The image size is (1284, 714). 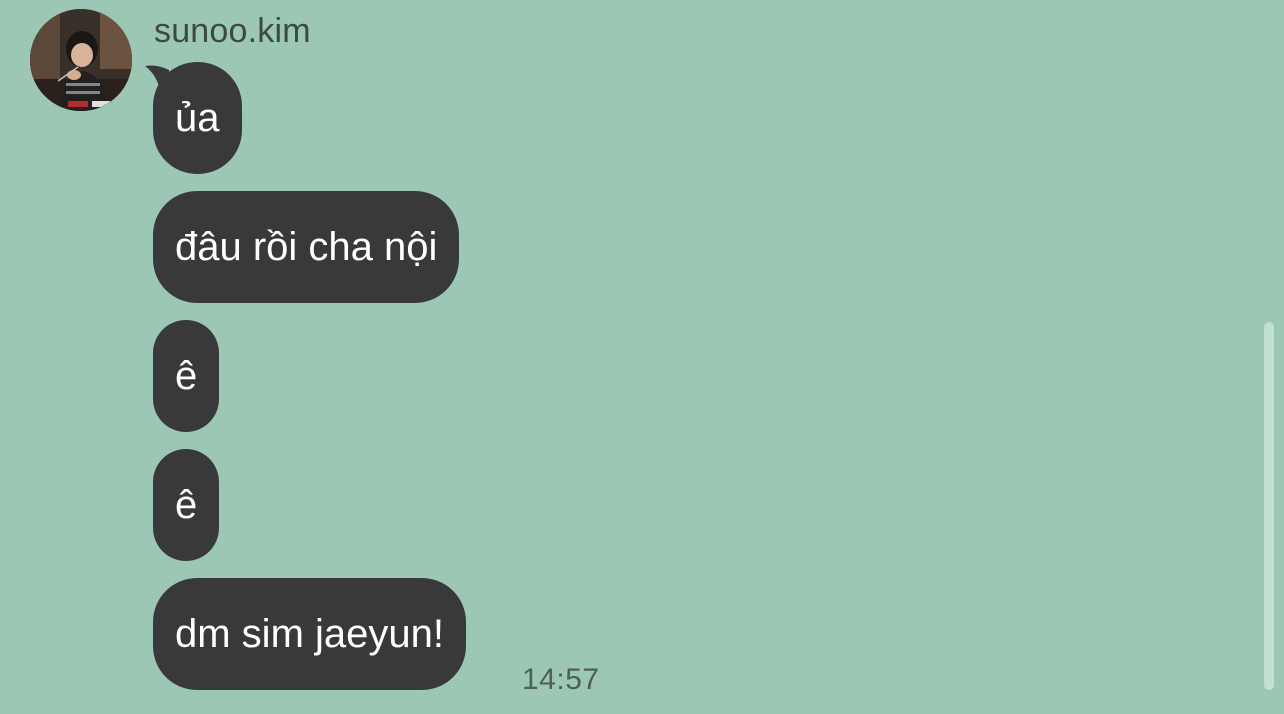 I want to click on avatar, so click(x=81, y=60).